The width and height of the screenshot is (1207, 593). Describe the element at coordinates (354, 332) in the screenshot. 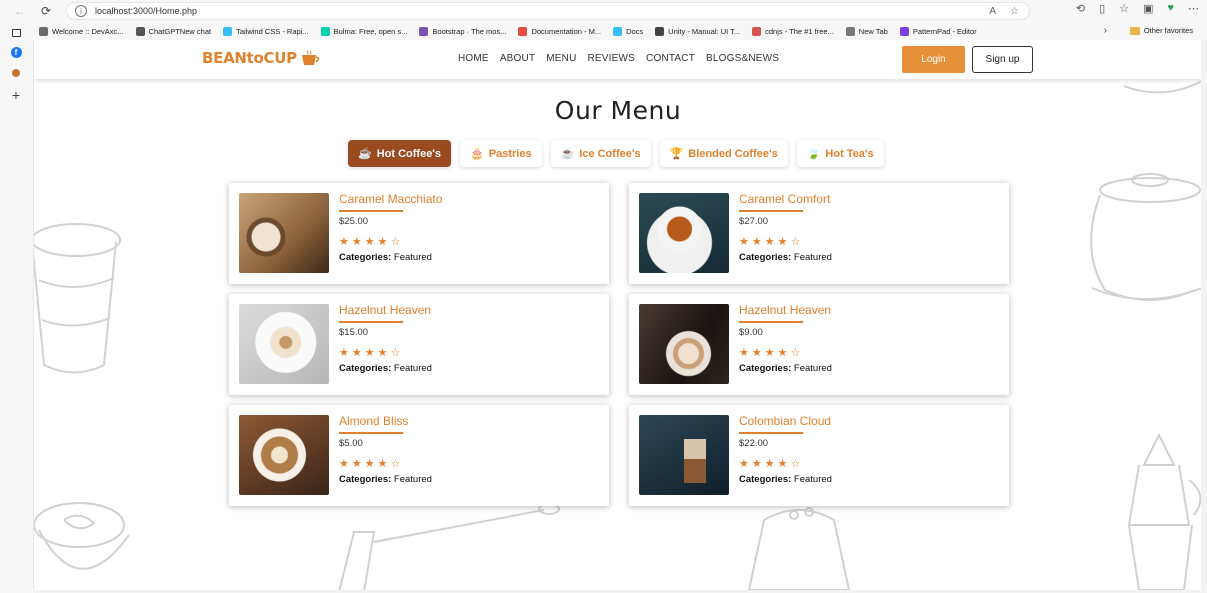

I see `product-price: $15.00` at that location.